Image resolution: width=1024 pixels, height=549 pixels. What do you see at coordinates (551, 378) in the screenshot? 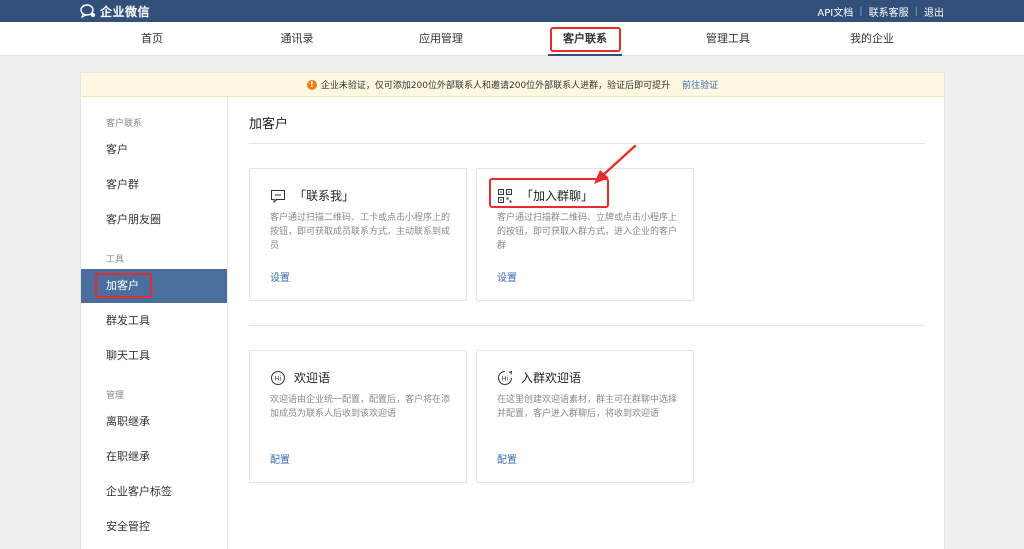
I see `card-title: 入群欢迎语` at bounding box center [551, 378].